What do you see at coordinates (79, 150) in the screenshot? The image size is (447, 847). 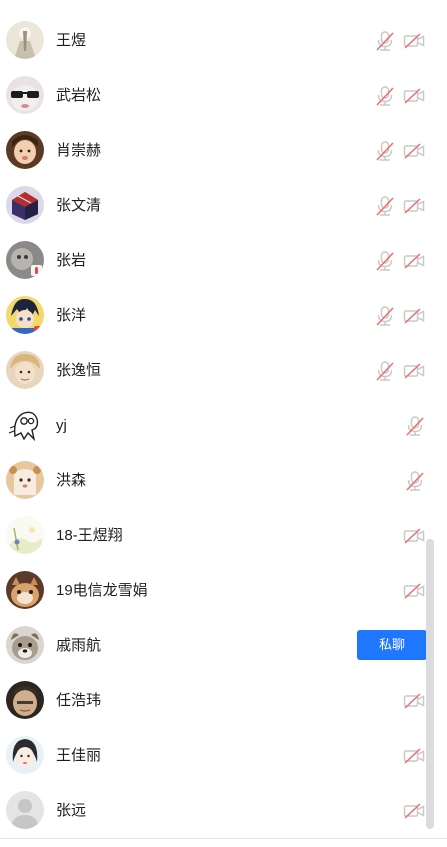 I see `participant-name: 肖崇赫` at bounding box center [79, 150].